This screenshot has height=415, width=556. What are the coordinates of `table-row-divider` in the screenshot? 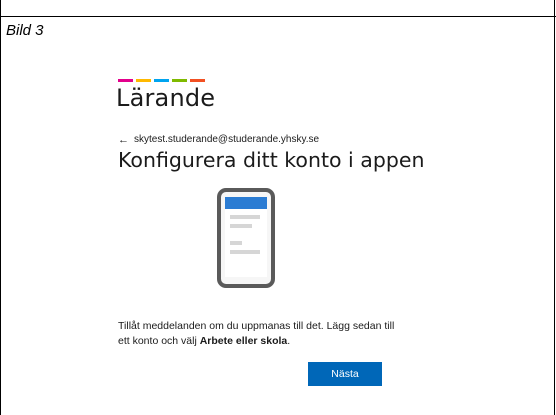 It's located at (278, 8).